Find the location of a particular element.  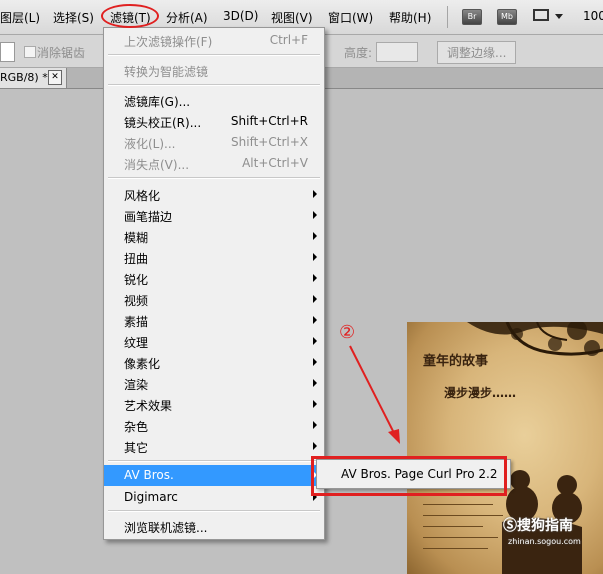

height-field is located at coordinates (397, 52).